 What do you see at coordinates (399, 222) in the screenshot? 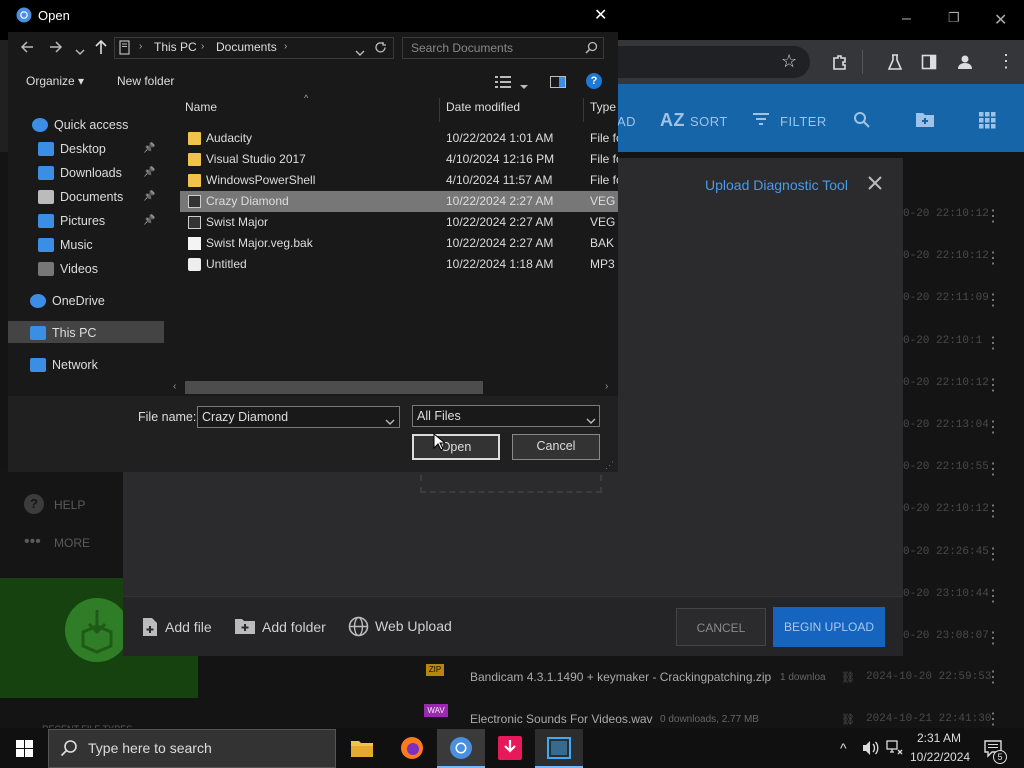
I see `file-row: Swist Major 10/22/2024 2:27 AM VEG F` at bounding box center [399, 222].